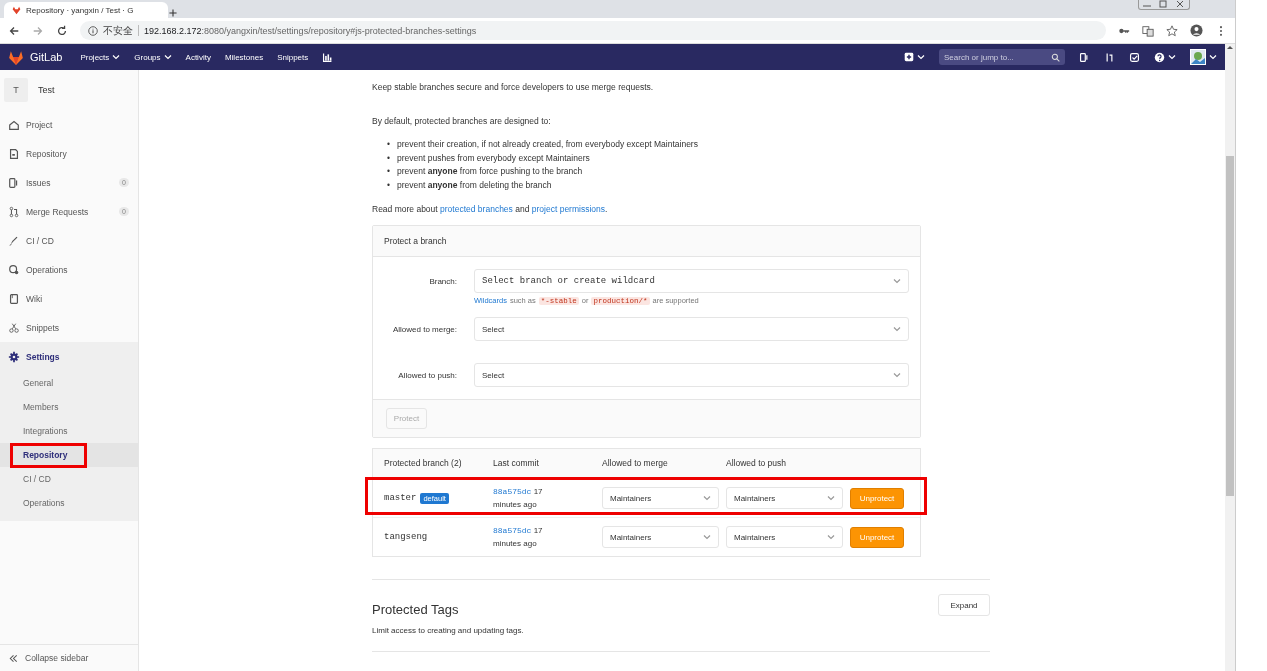  Describe the element at coordinates (14, 153) in the screenshot. I see `document-icon` at that location.